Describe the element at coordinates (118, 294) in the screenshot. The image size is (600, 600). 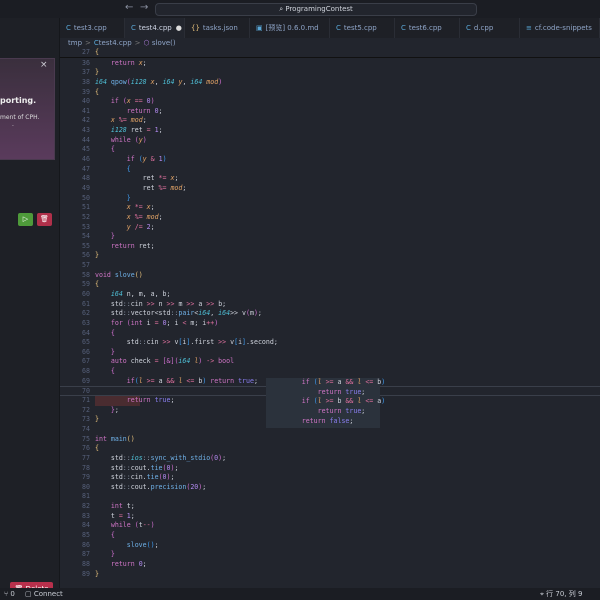
I see `code-token: i64` at that location.